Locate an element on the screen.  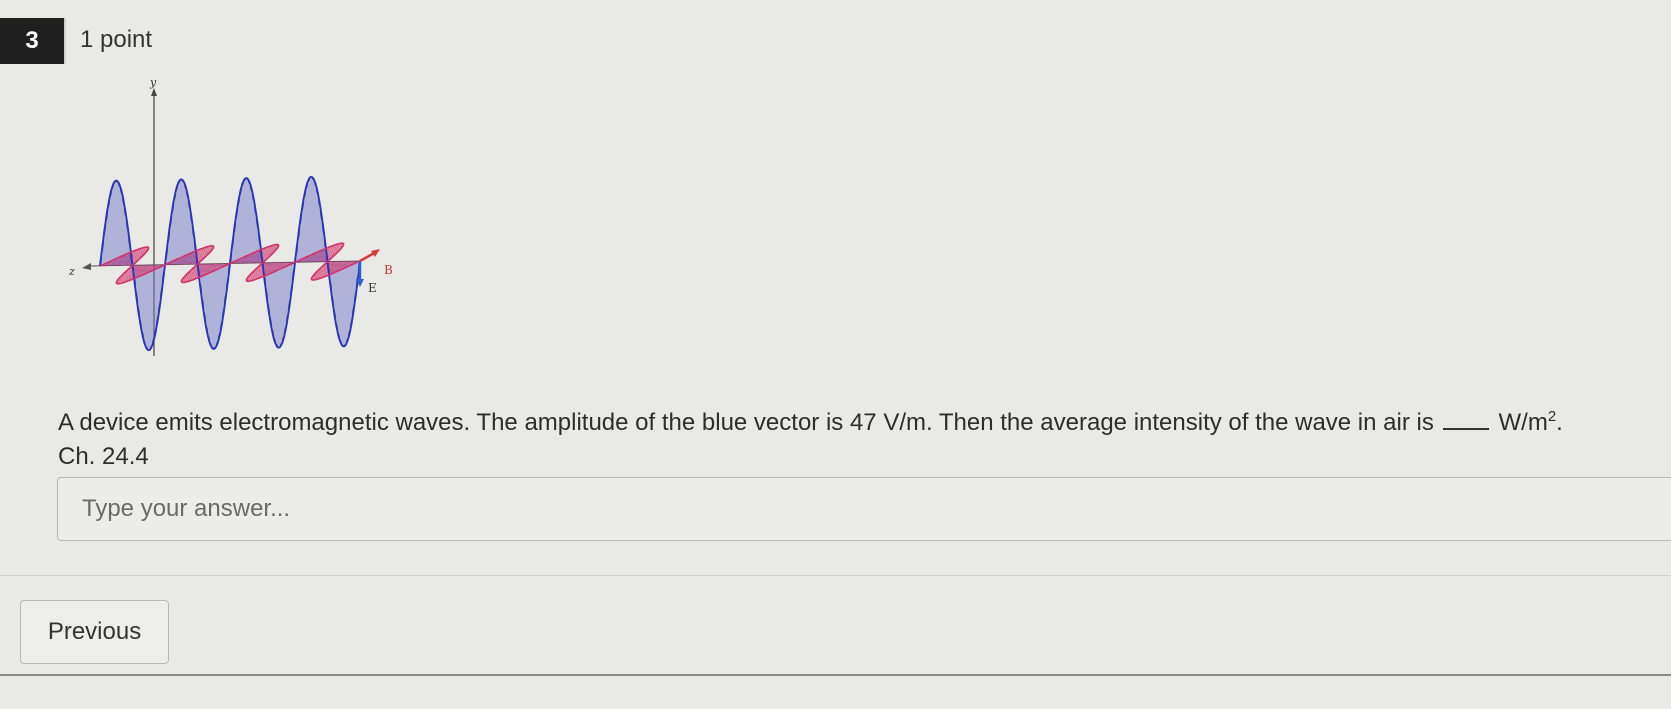
bottom-divider is located at coordinates (835, 675).